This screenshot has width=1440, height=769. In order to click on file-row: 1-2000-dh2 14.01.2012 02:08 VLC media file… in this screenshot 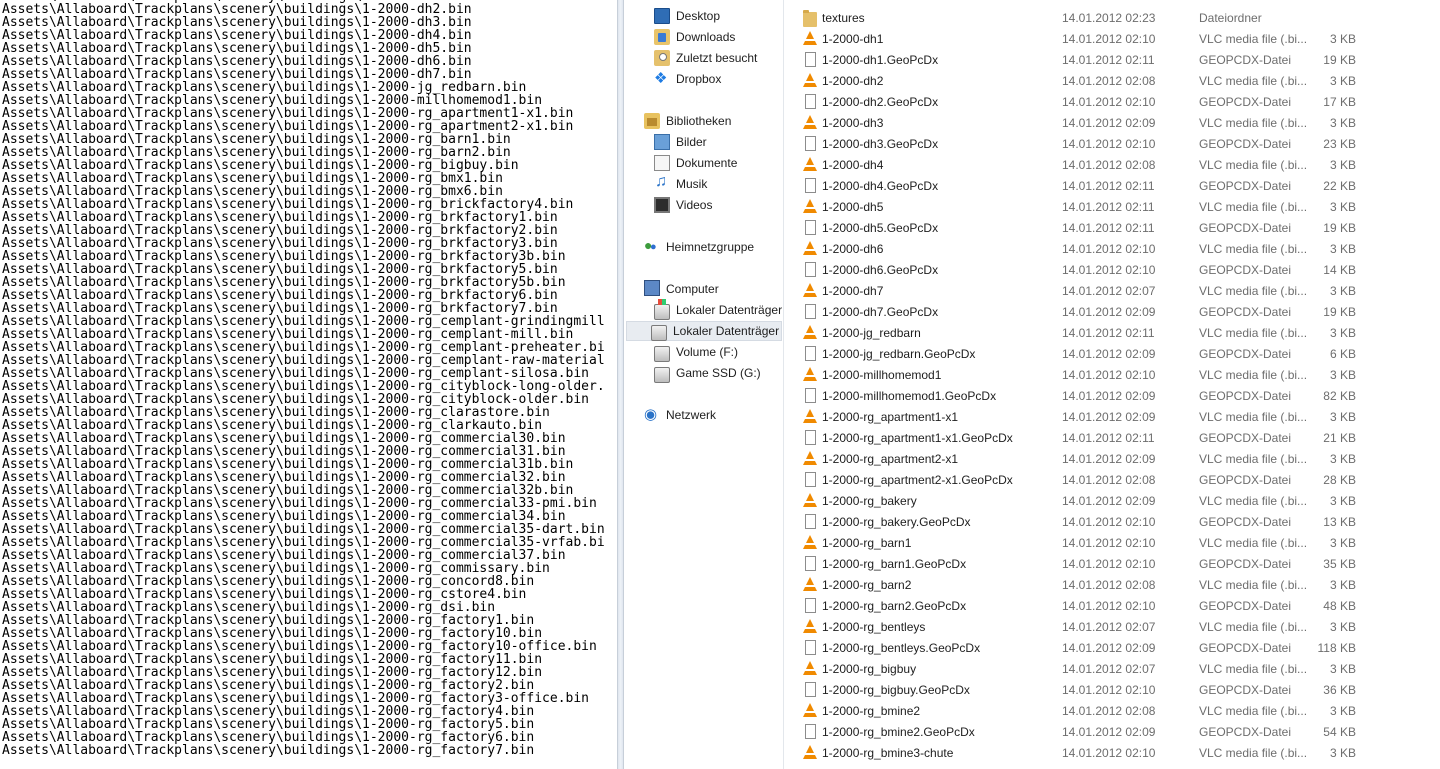, I will do `click(1112, 80)`.